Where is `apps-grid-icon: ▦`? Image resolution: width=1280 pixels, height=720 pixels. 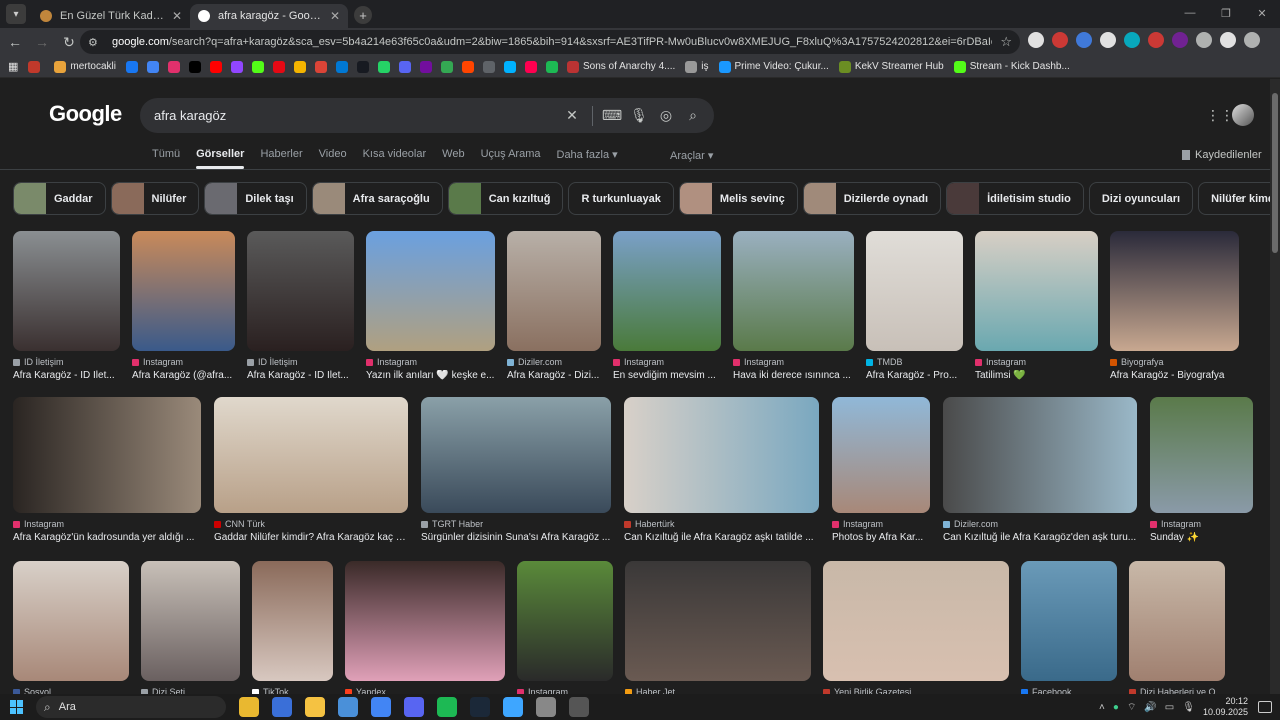 apps-grid-icon: ▦ is located at coordinates (13, 66).